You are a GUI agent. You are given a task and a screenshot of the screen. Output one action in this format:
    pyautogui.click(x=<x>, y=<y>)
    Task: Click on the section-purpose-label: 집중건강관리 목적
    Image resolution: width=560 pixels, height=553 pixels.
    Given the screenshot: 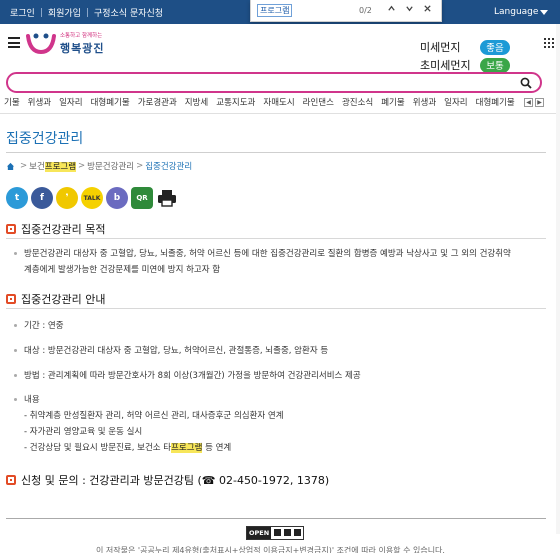 What is the action you would take?
    pyautogui.click(x=63, y=229)
    